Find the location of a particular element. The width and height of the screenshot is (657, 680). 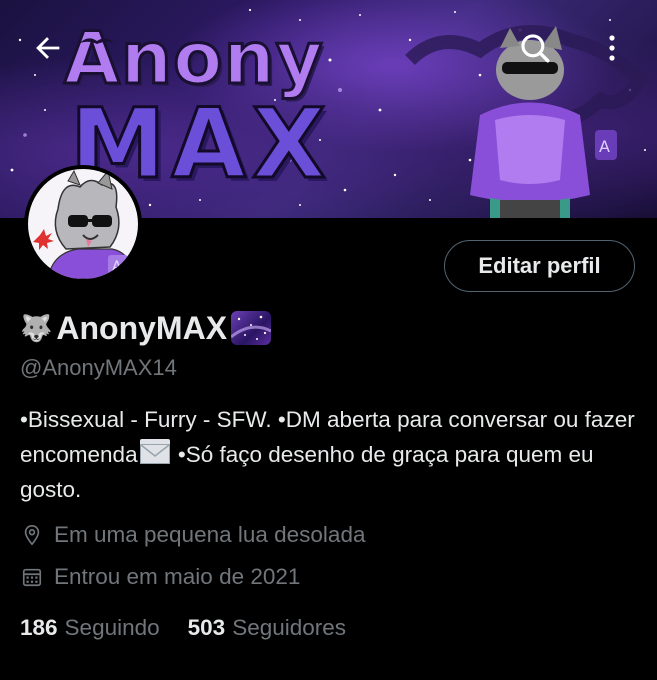

following-link: 186 Seguindo is located at coordinates (90, 628).